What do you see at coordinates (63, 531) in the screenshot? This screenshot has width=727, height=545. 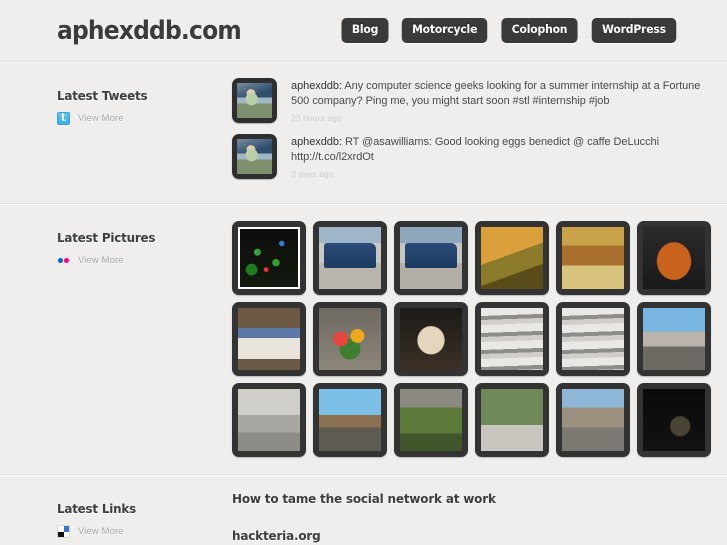 I see `delicious-icon` at bounding box center [63, 531].